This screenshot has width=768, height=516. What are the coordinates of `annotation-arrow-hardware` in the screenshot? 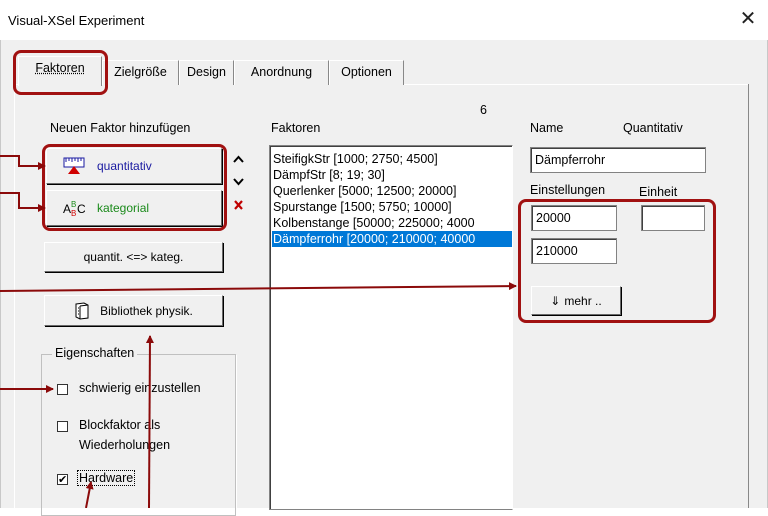 It's located at (89, 494).